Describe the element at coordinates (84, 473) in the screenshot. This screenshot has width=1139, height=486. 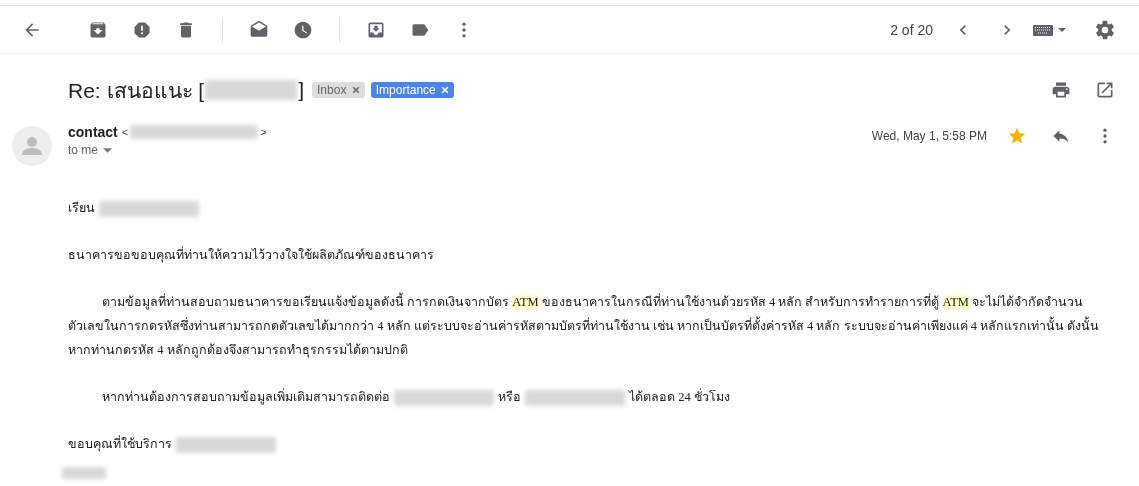
I see `redacted-text` at that location.